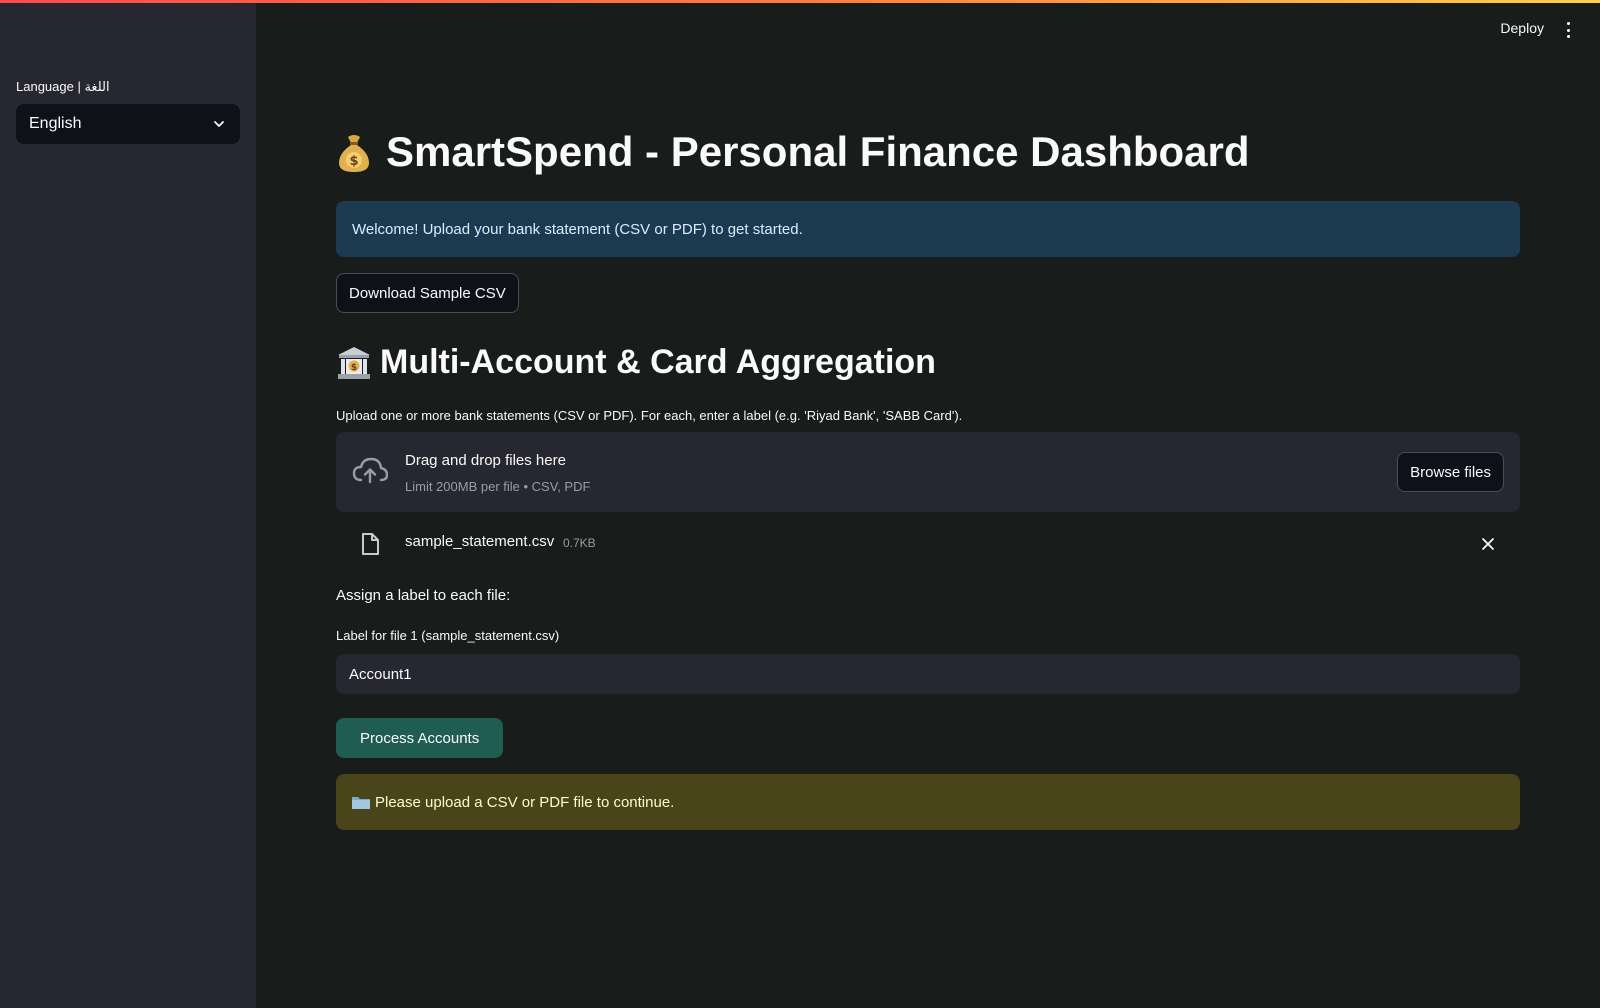 Image resolution: width=1600 pixels, height=1008 pixels. I want to click on page-title-text: SmartSpend - Personal Finance Dashboard, so click(818, 151).